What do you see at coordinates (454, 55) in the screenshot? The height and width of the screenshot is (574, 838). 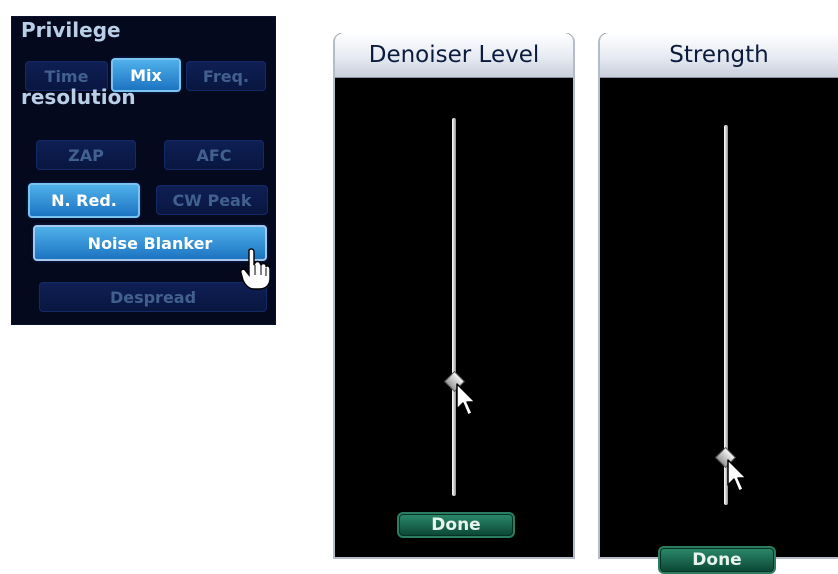 I see `dialog-title: Denoiser Level` at bounding box center [454, 55].